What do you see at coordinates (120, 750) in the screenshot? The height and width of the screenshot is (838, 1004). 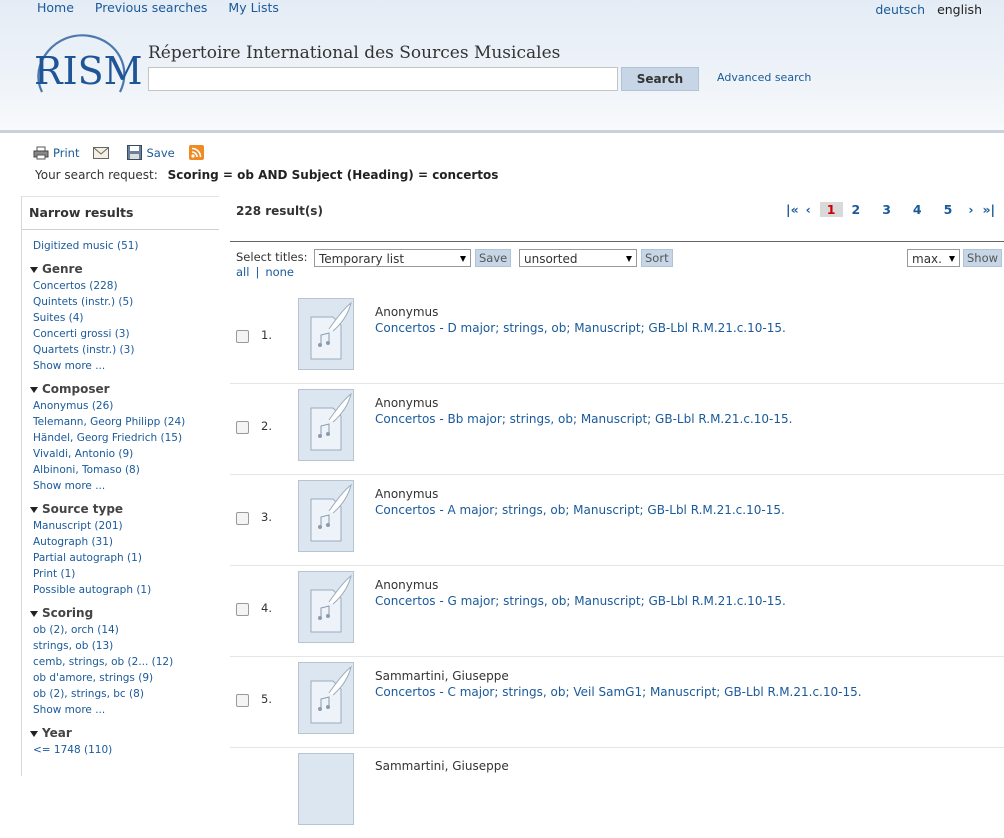 I see `facet-item: <= 1748 (110)` at bounding box center [120, 750].